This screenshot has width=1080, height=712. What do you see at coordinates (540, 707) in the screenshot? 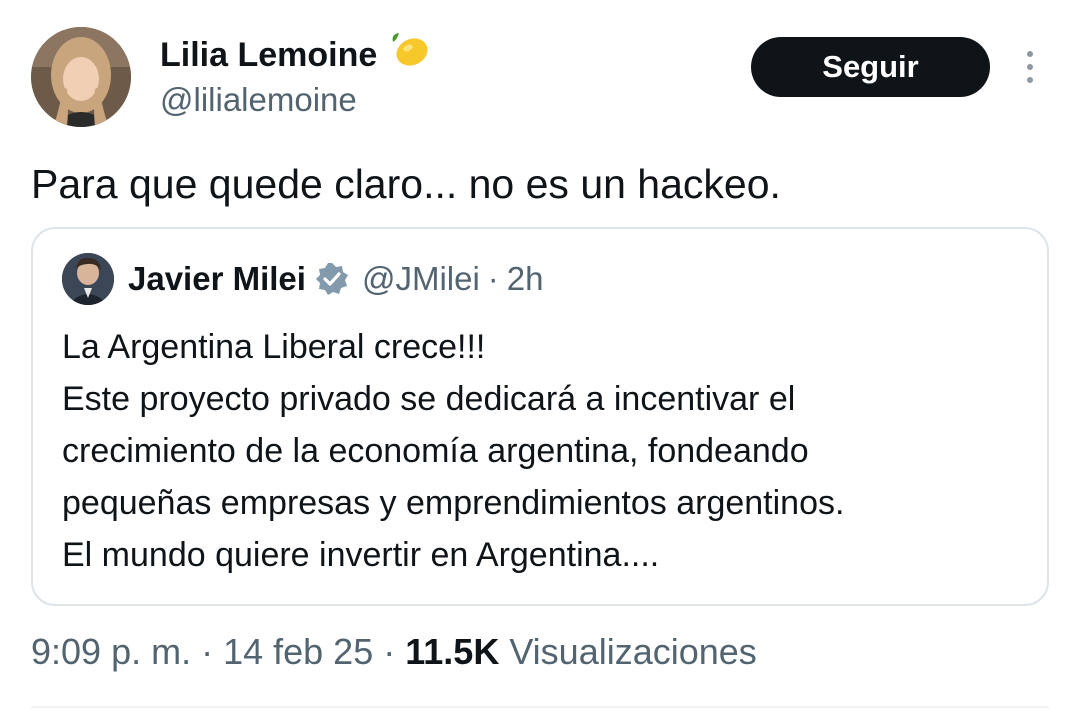
I see `divider` at bounding box center [540, 707].